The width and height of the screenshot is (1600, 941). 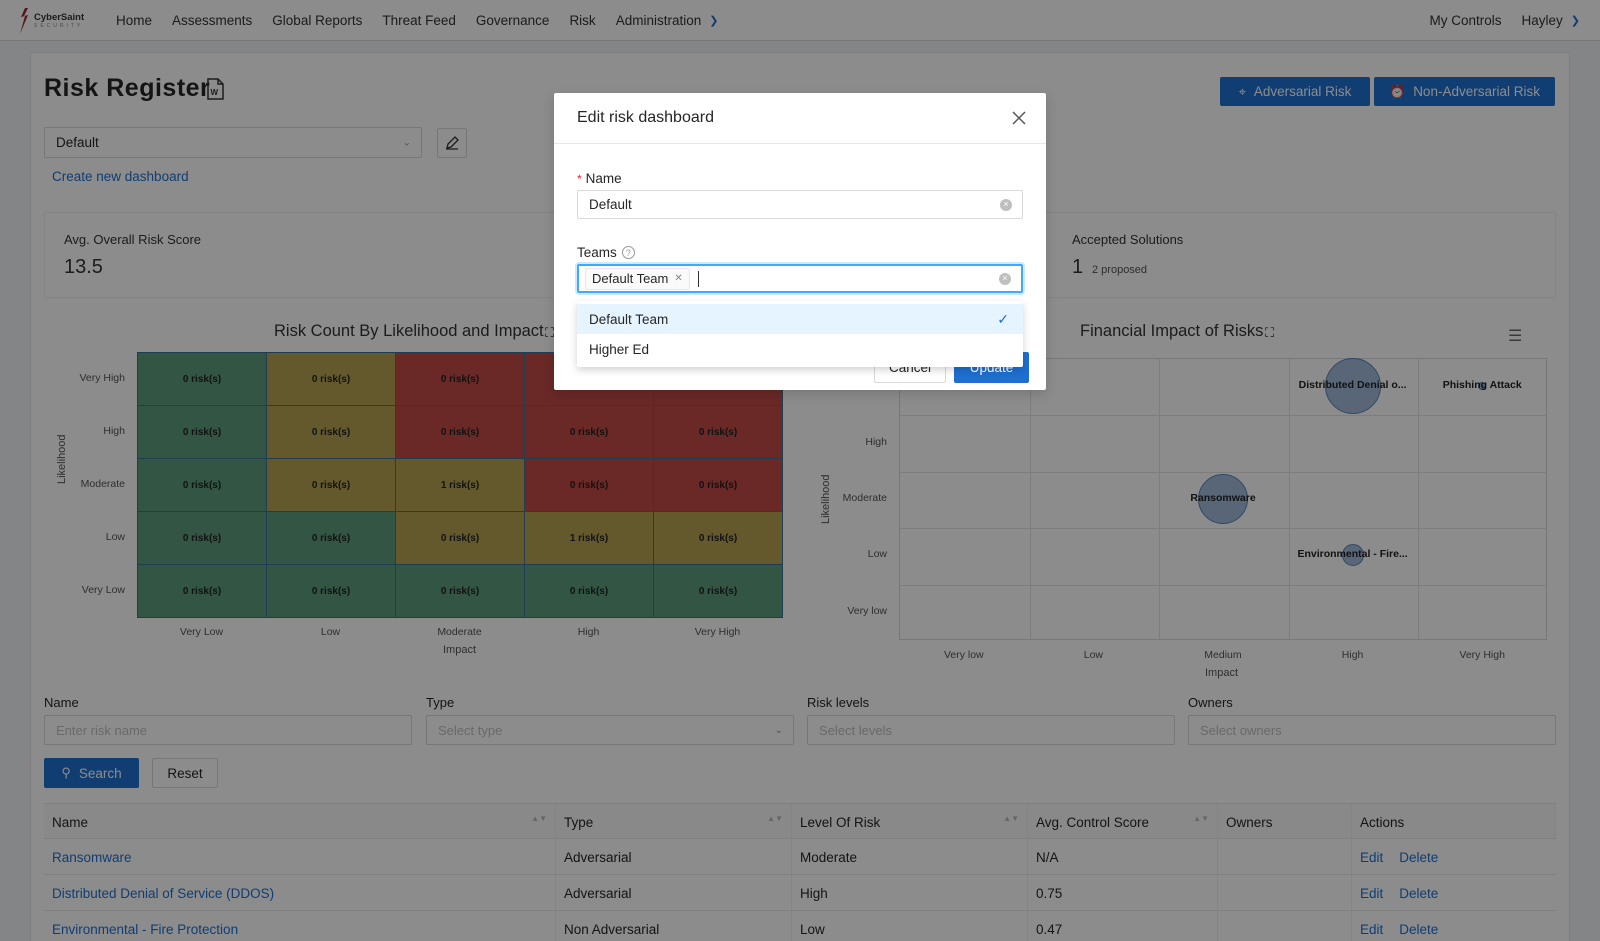 What do you see at coordinates (628, 252) in the screenshot?
I see `help-icon: ?` at bounding box center [628, 252].